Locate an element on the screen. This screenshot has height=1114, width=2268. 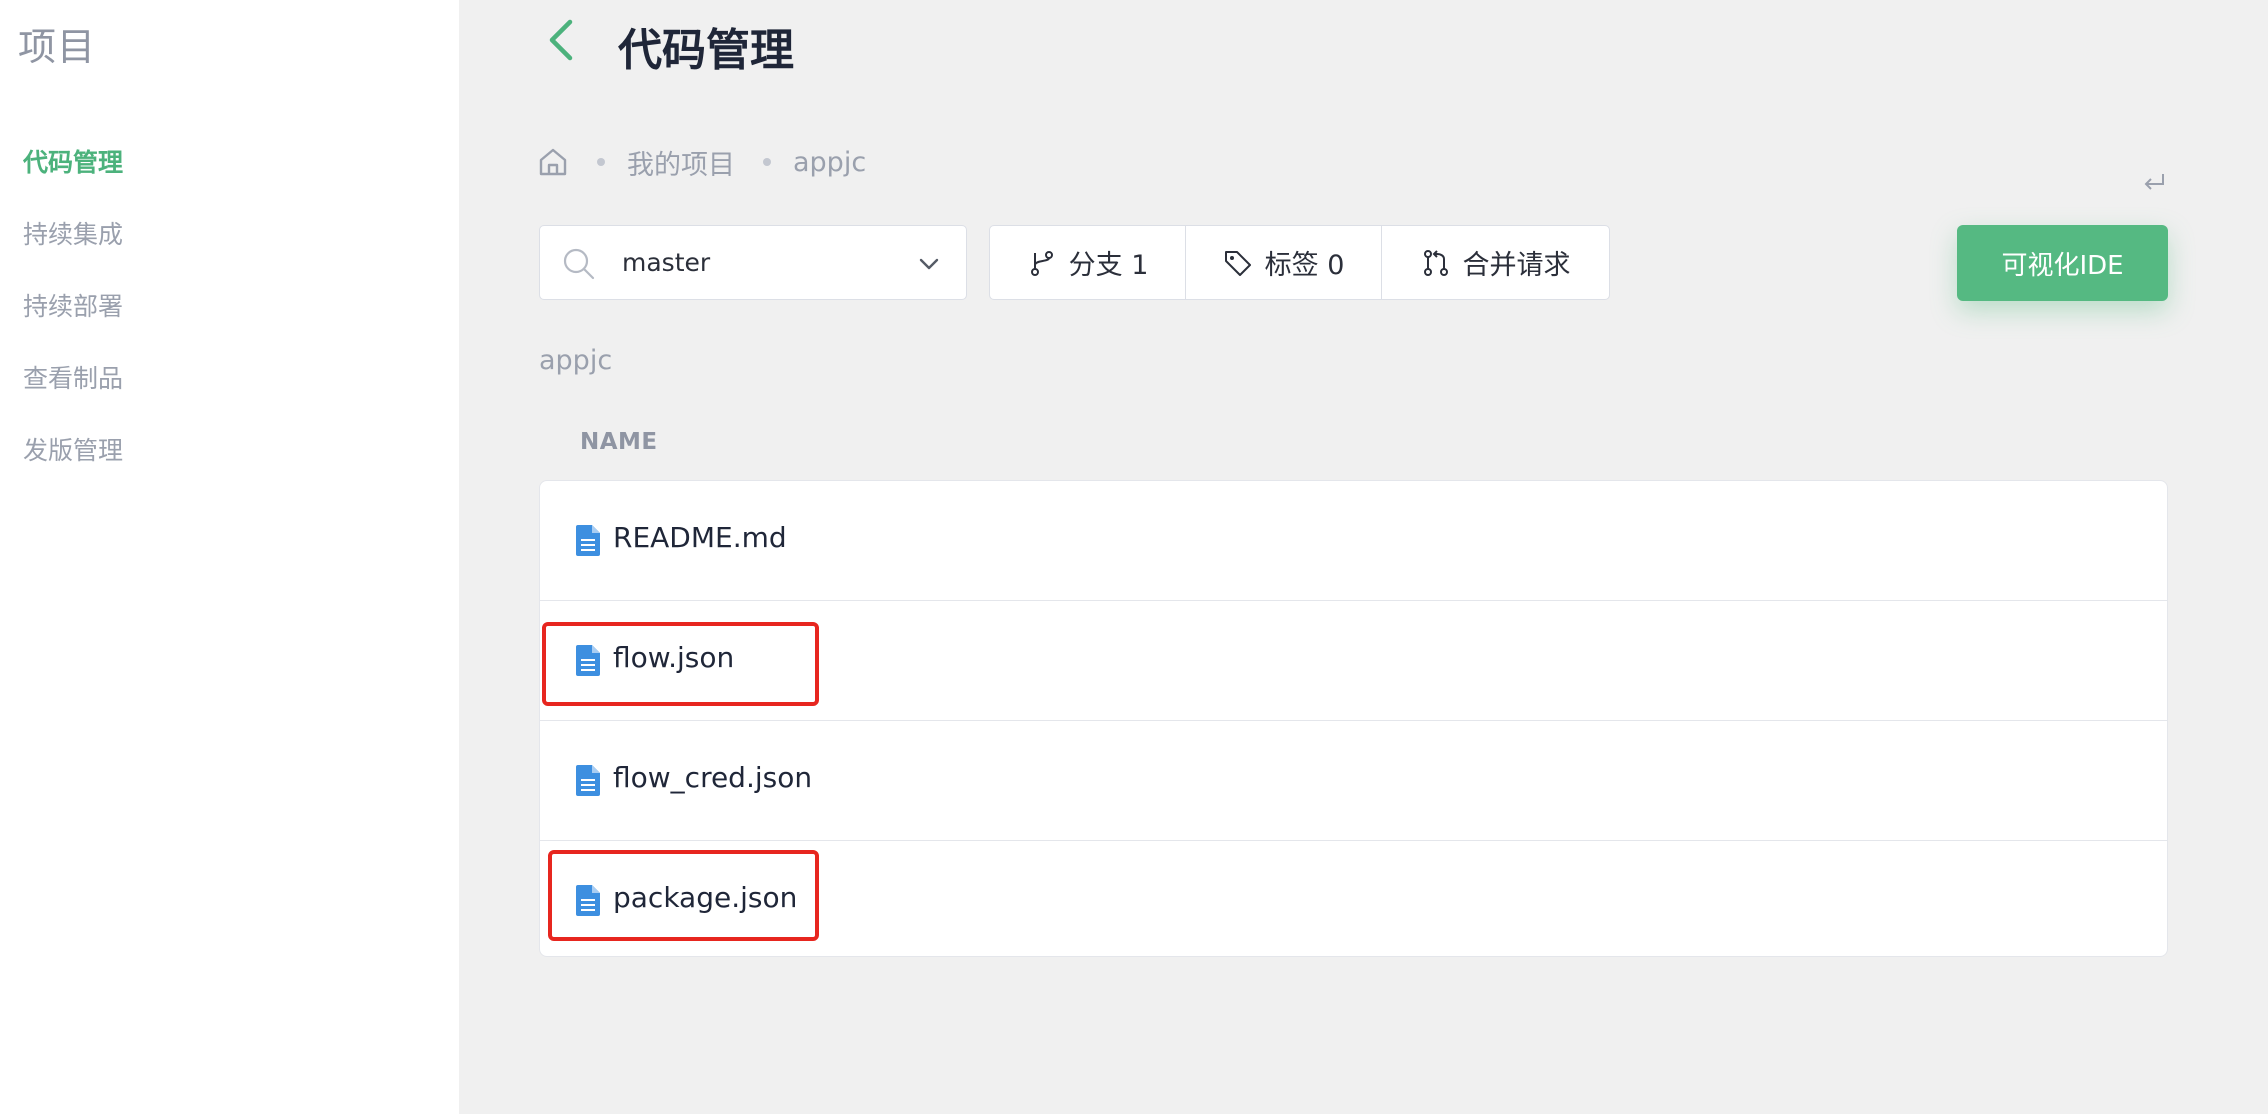
file-row: README.md is located at coordinates (1353, 541).